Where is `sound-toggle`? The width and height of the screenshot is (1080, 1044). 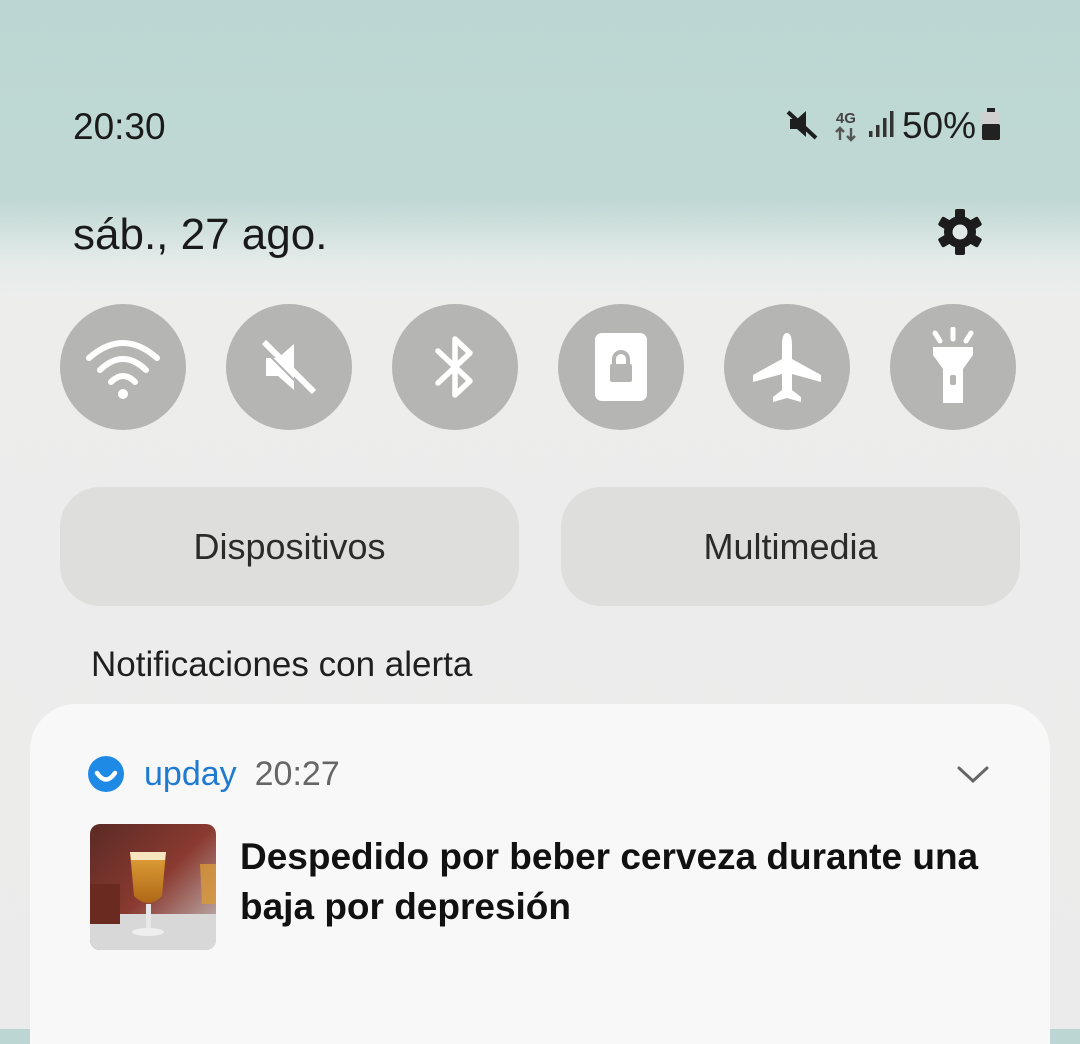 sound-toggle is located at coordinates (289, 367).